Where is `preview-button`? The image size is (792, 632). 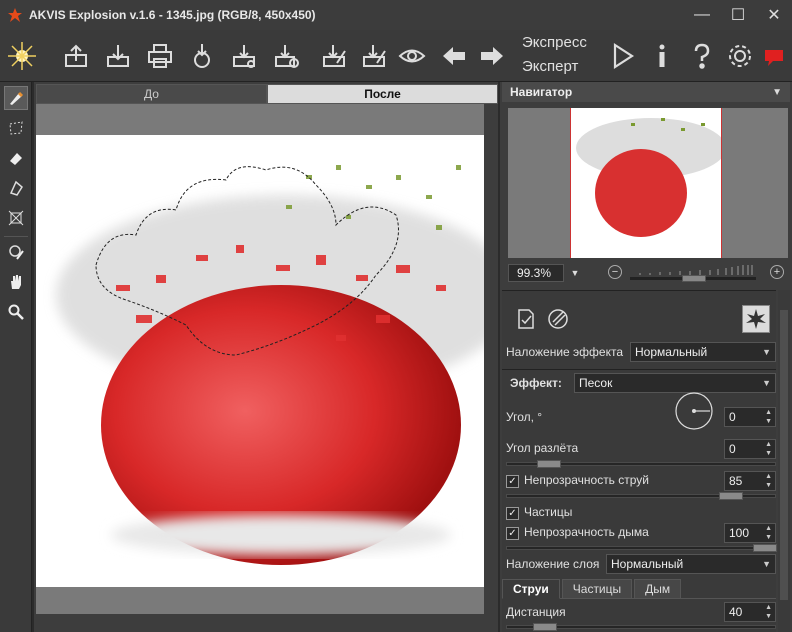
preview-button is located at coordinates (412, 56).